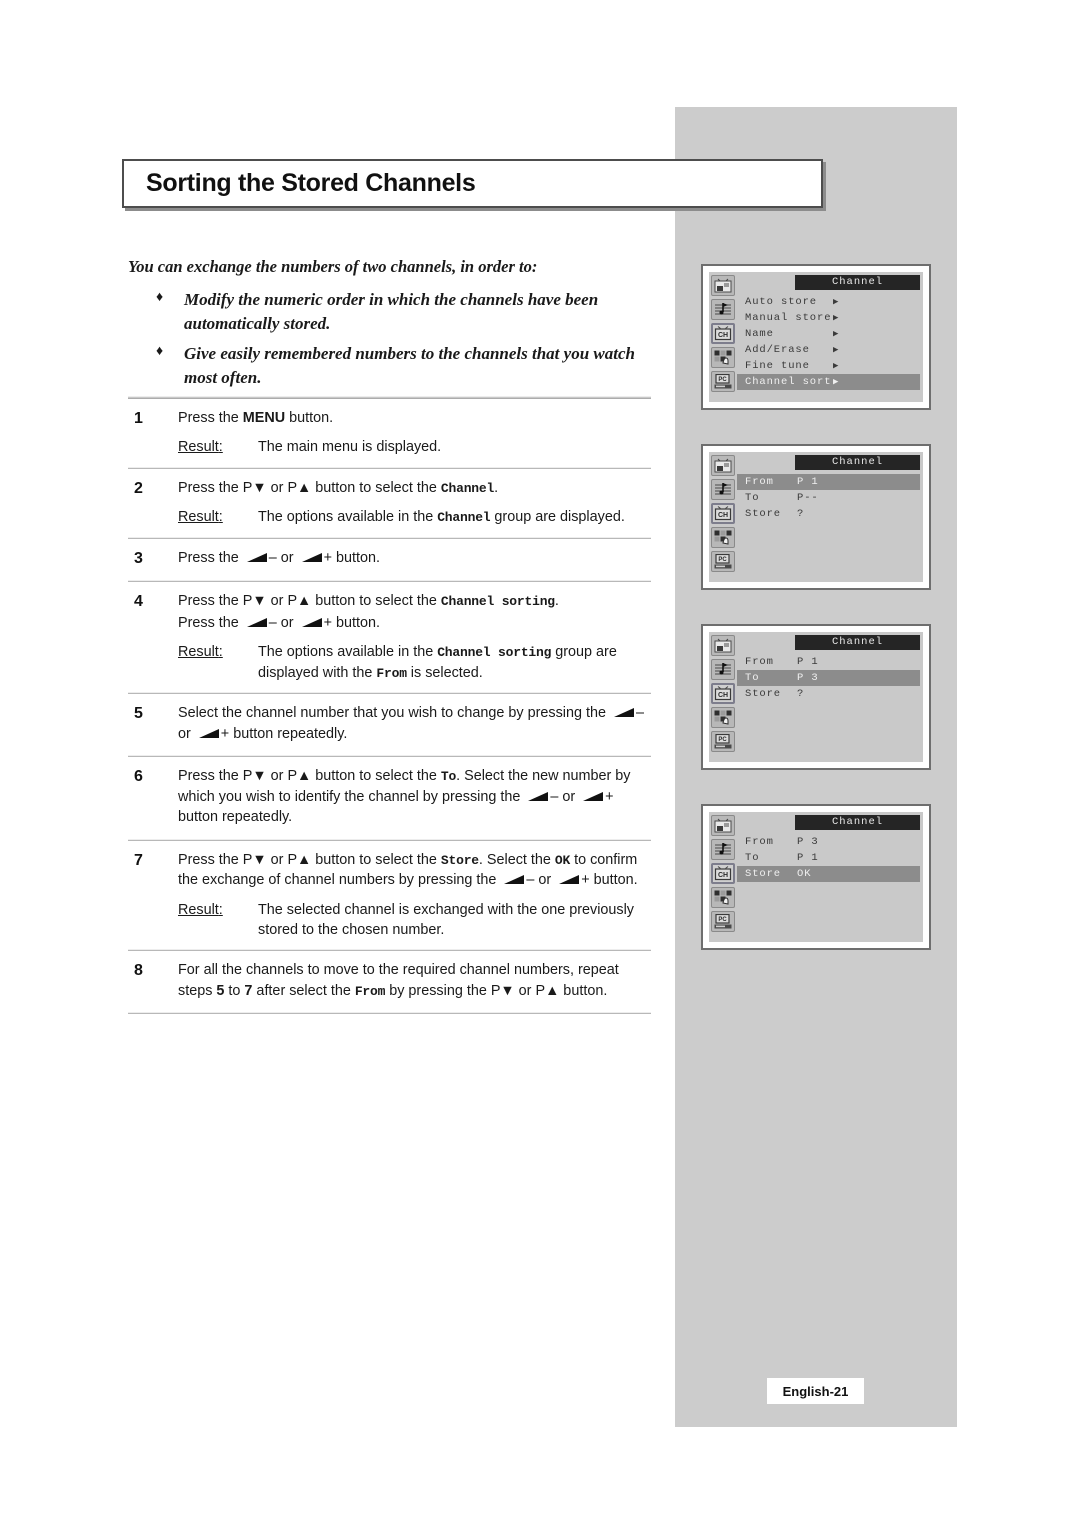 The height and width of the screenshot is (1528, 1080). Describe the element at coordinates (777, 350) in the screenshot. I see `osd-item-label: Add/Erase` at that location.